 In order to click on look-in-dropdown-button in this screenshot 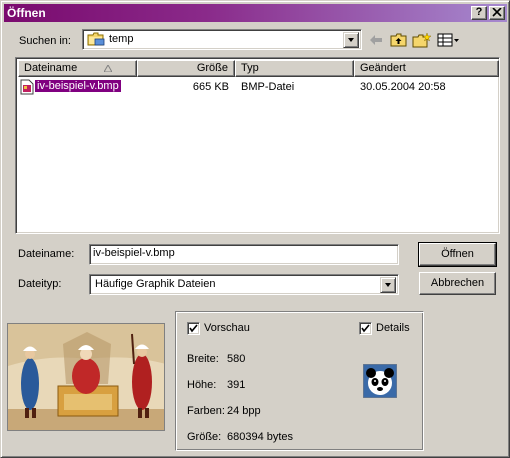, I will do `click(351, 40)`.